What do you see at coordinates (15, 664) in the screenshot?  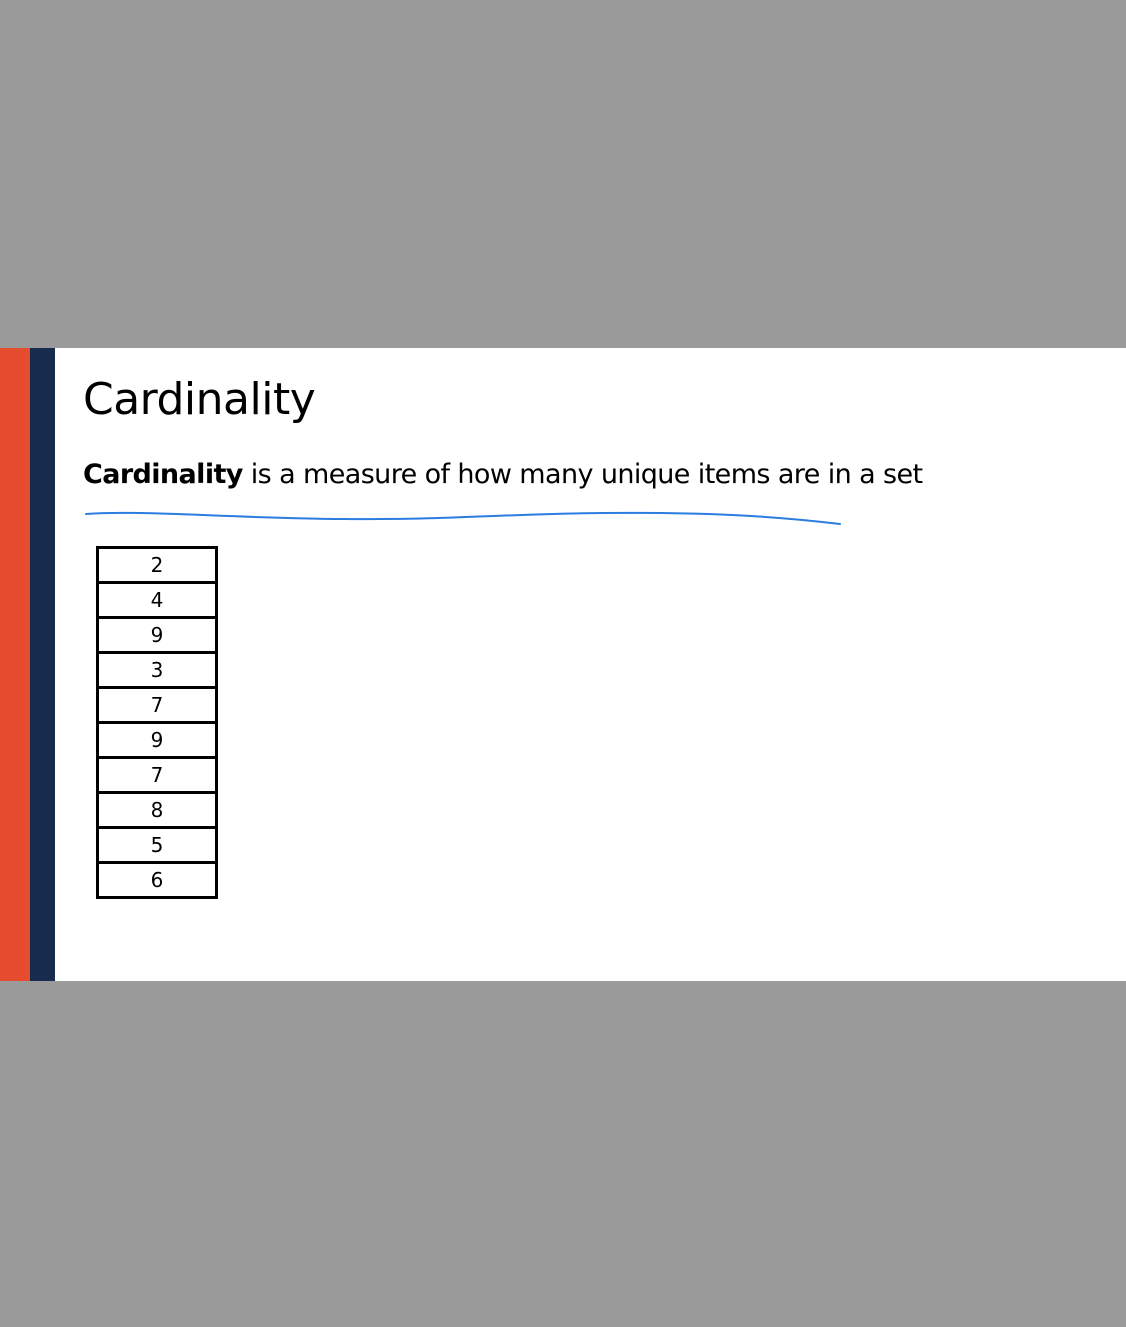 I see `accent-bar-orange` at bounding box center [15, 664].